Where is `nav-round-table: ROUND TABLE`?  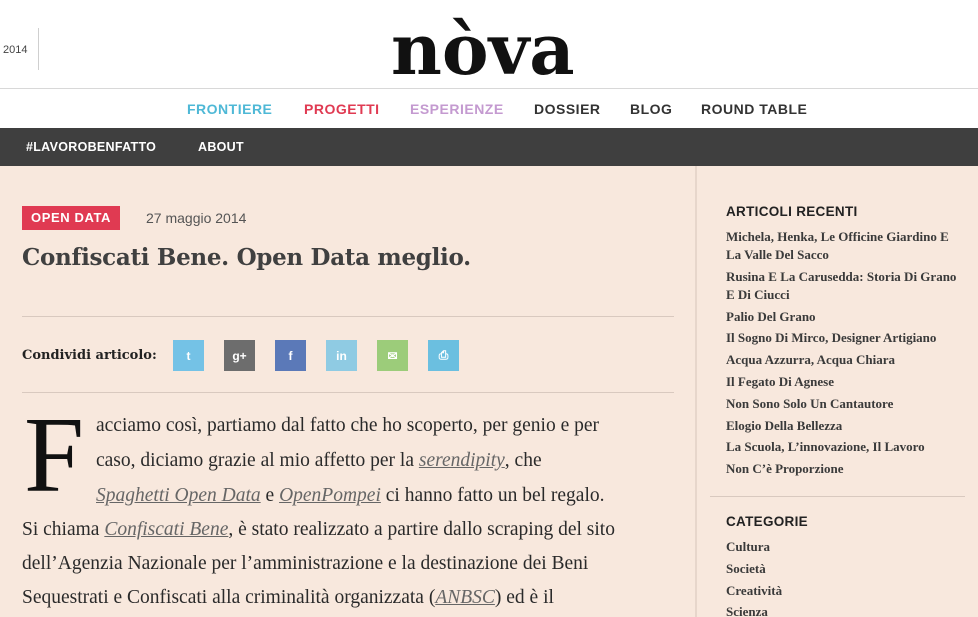
nav-round-table: ROUND TABLE is located at coordinates (754, 109).